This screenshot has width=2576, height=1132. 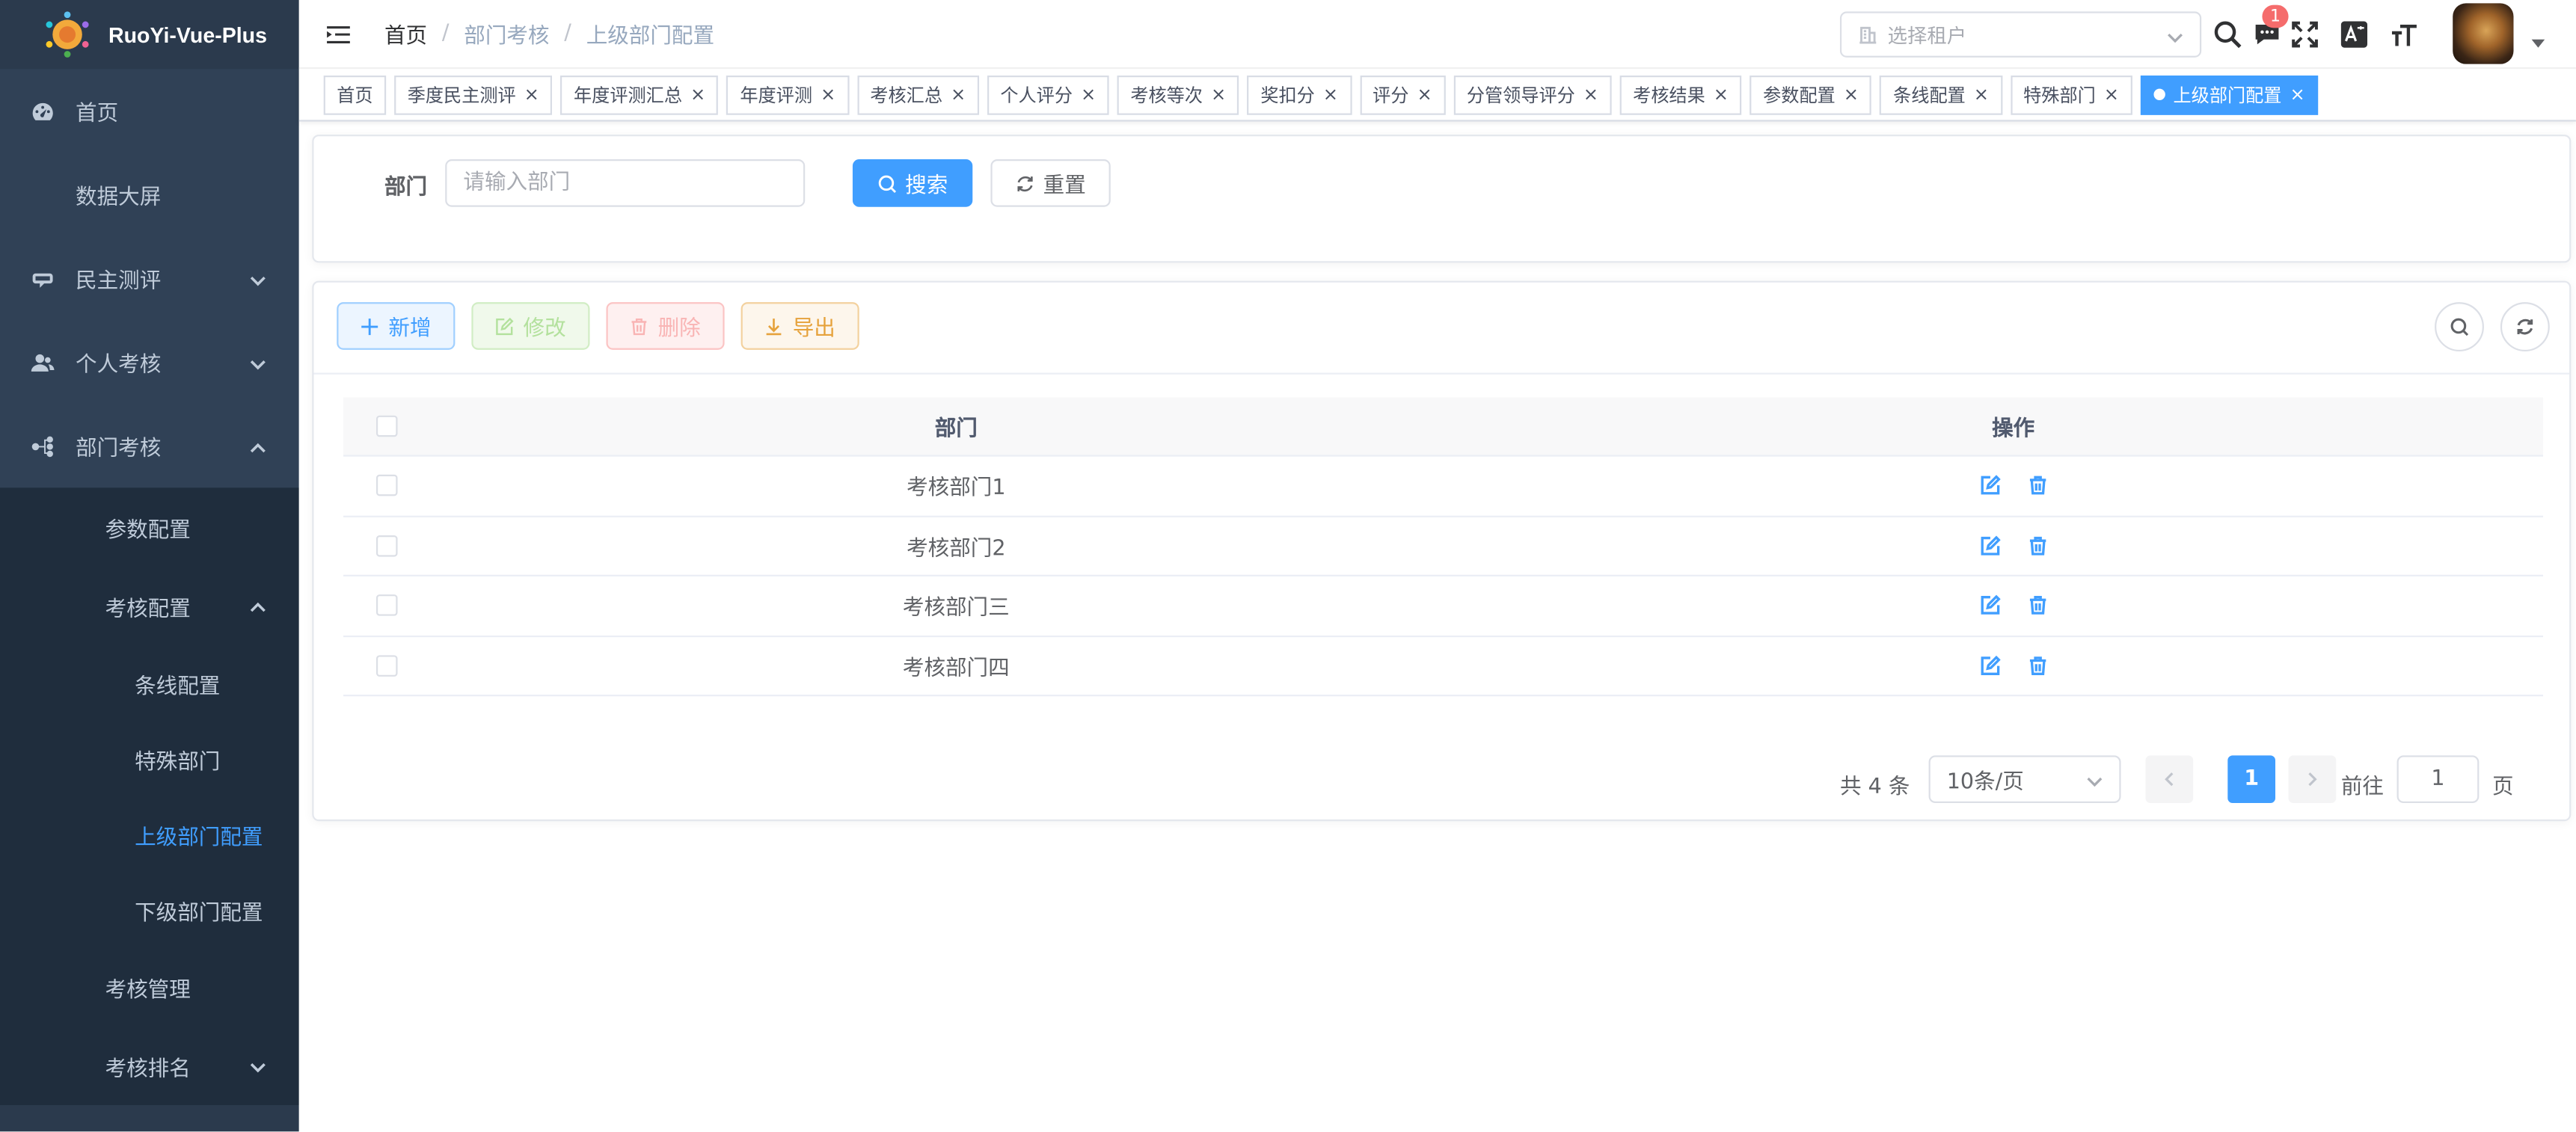 I want to click on select-all-checkbox, so click(x=386, y=426).